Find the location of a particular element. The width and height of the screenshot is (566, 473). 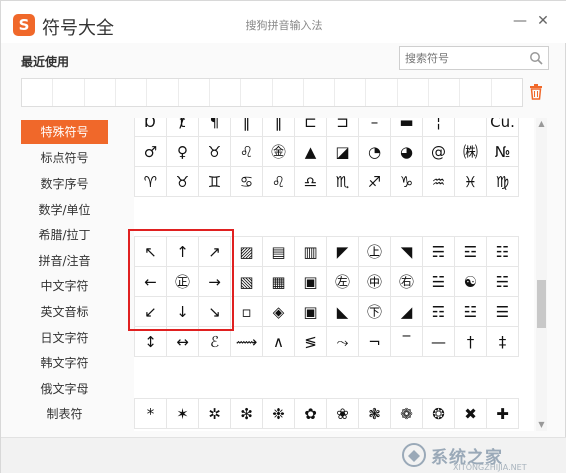

symbol-cell: ♀ is located at coordinates (182, 151).